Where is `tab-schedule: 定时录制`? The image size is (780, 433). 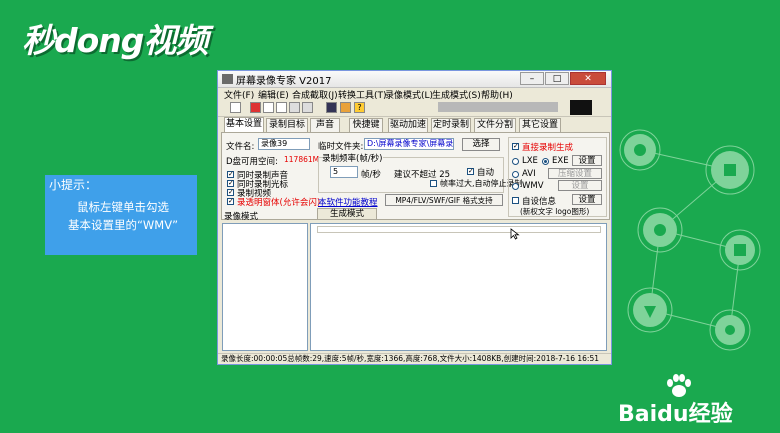
tab-schedule: 定时录制 is located at coordinates (451, 125).